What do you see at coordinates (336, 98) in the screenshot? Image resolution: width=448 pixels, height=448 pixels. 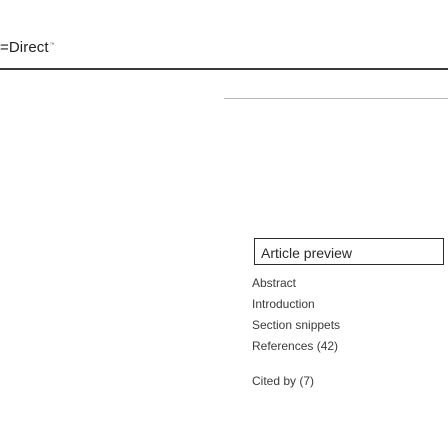 I see `outline-divider` at bounding box center [336, 98].